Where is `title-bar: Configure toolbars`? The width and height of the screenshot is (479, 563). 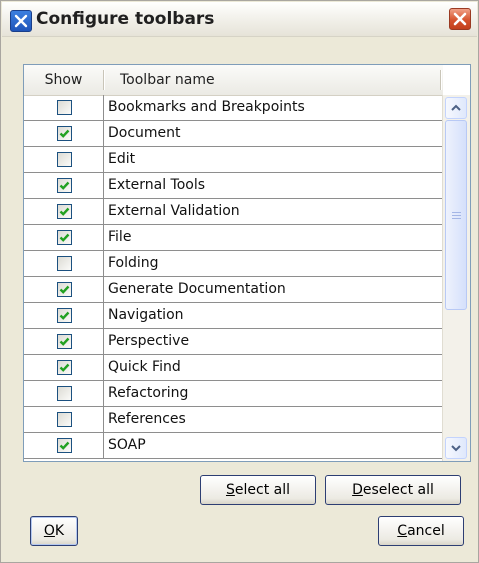 title-bar: Configure toolbars is located at coordinates (239, 19).